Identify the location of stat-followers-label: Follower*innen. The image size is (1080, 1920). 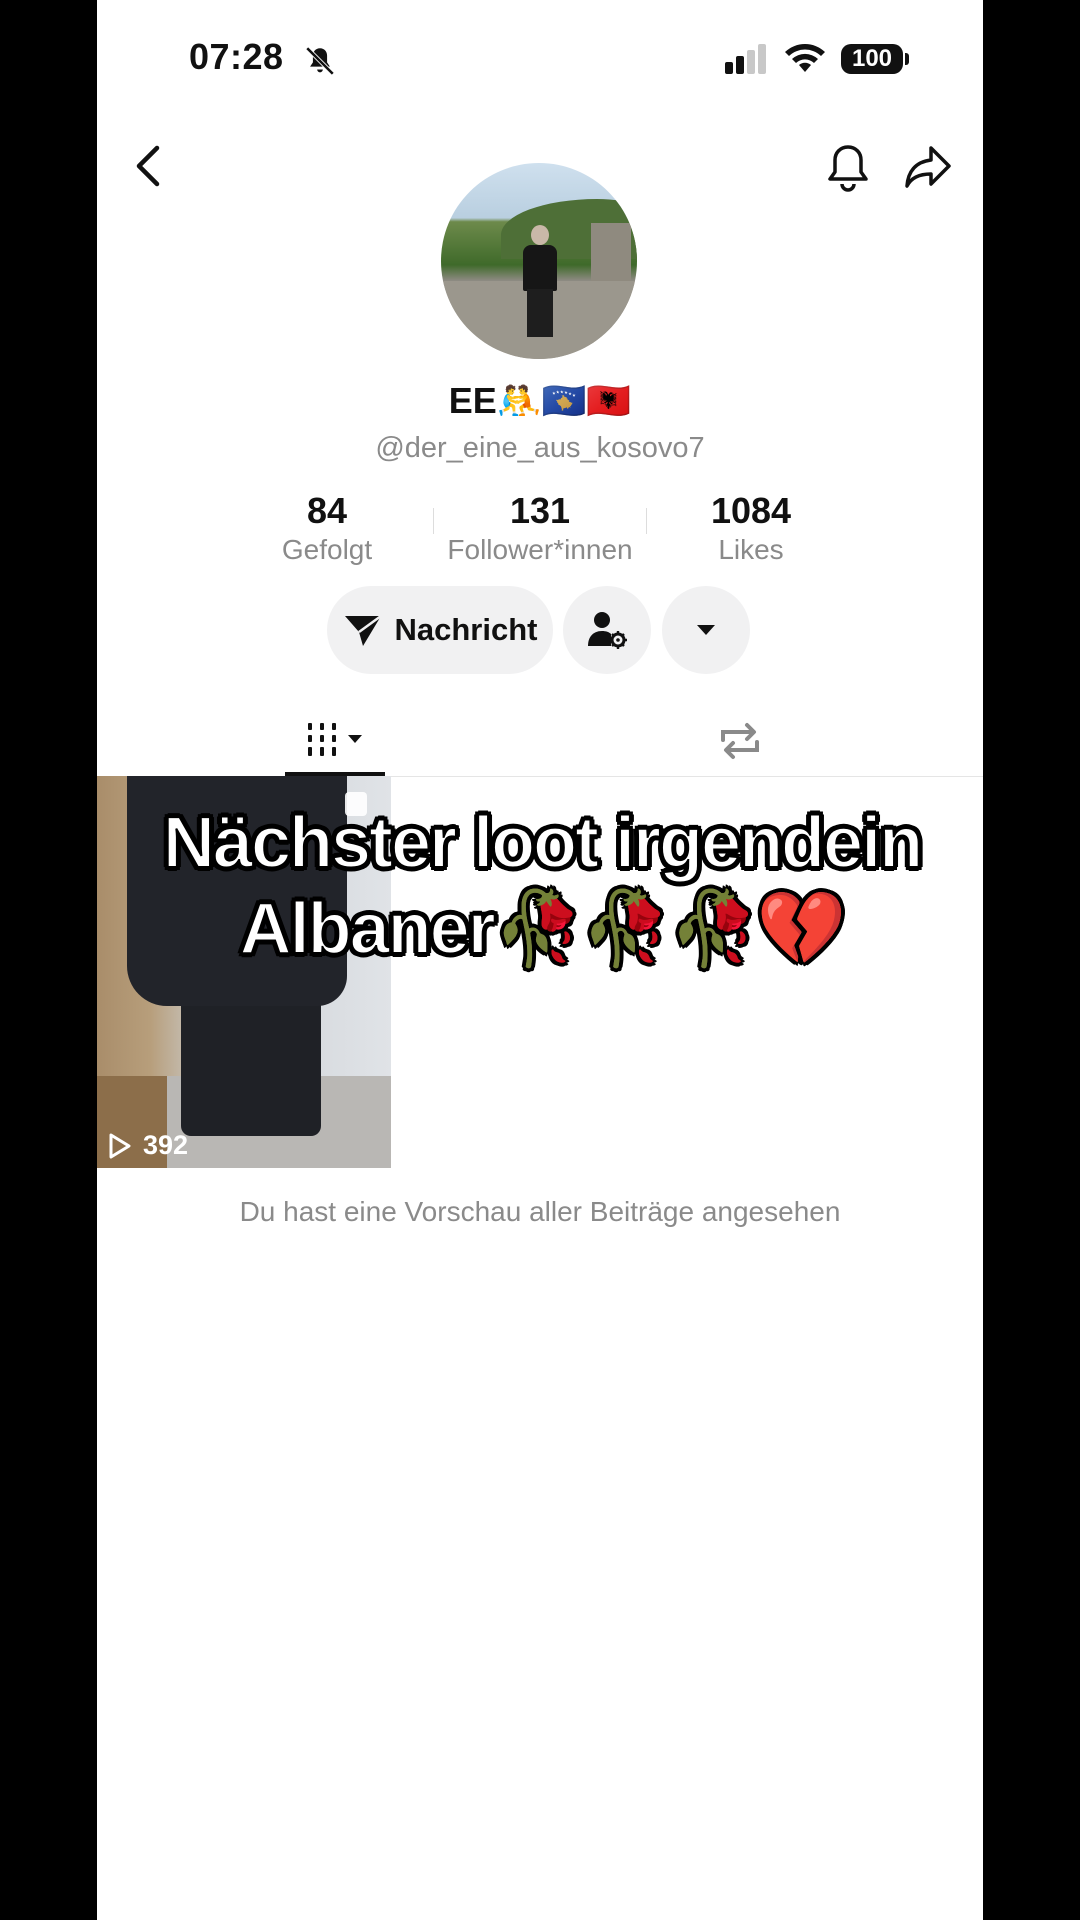
(540, 549).